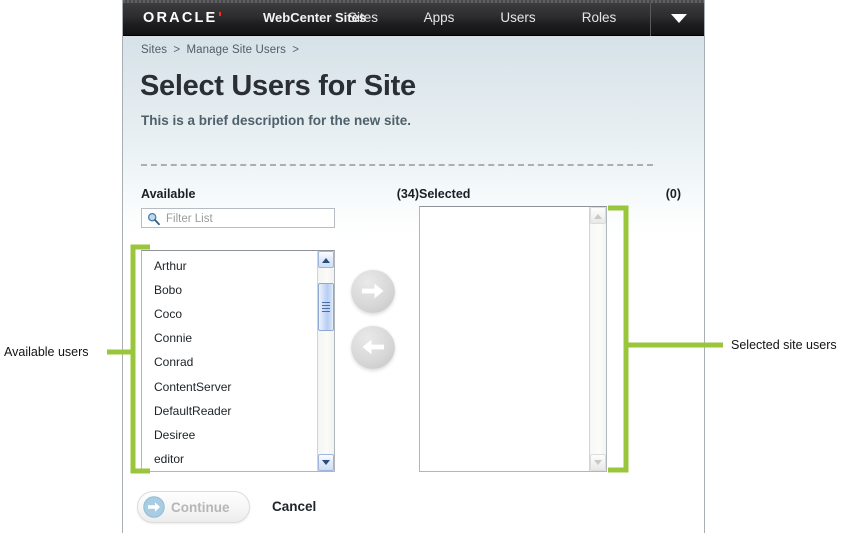 The image size is (854, 533). I want to click on selected-users-listbox, so click(513, 339).